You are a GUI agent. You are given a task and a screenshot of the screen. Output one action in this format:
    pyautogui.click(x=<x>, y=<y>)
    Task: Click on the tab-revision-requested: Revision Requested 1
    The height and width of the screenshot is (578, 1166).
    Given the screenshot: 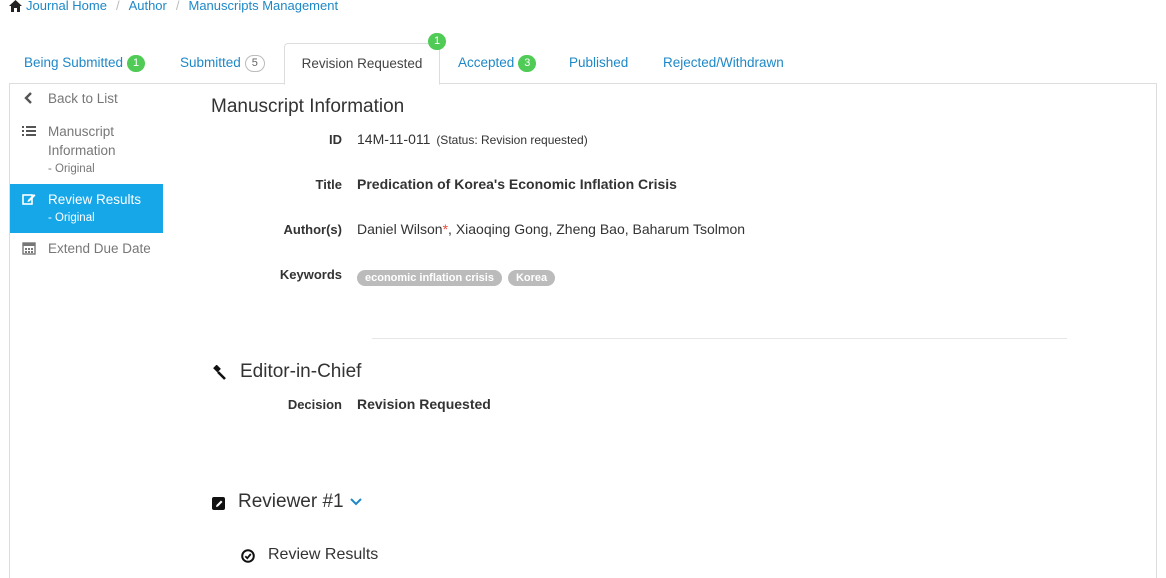 What is the action you would take?
    pyautogui.click(x=365, y=59)
    